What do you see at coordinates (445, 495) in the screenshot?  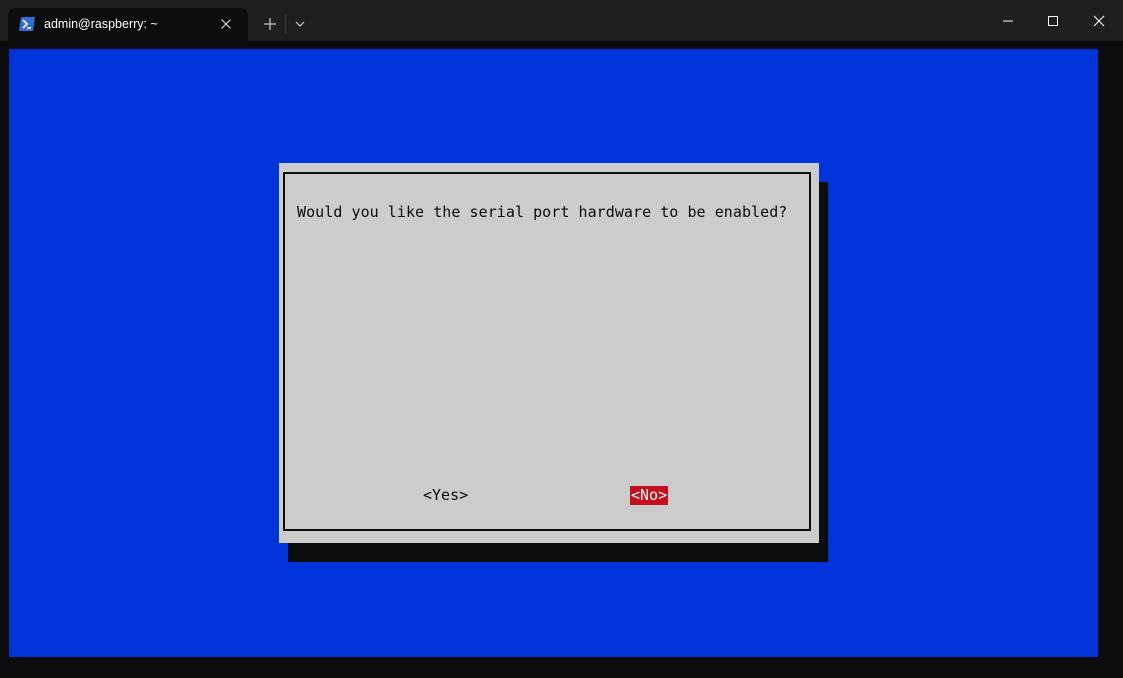 I see `yes-button: <Yes>` at bounding box center [445, 495].